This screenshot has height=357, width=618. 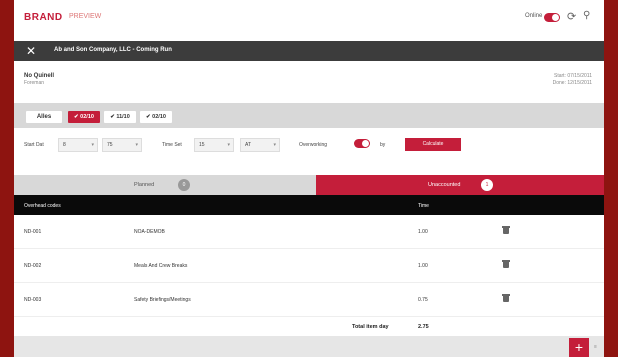 What do you see at coordinates (571, 16) in the screenshot?
I see `sync-icon: ⟳` at bounding box center [571, 16].